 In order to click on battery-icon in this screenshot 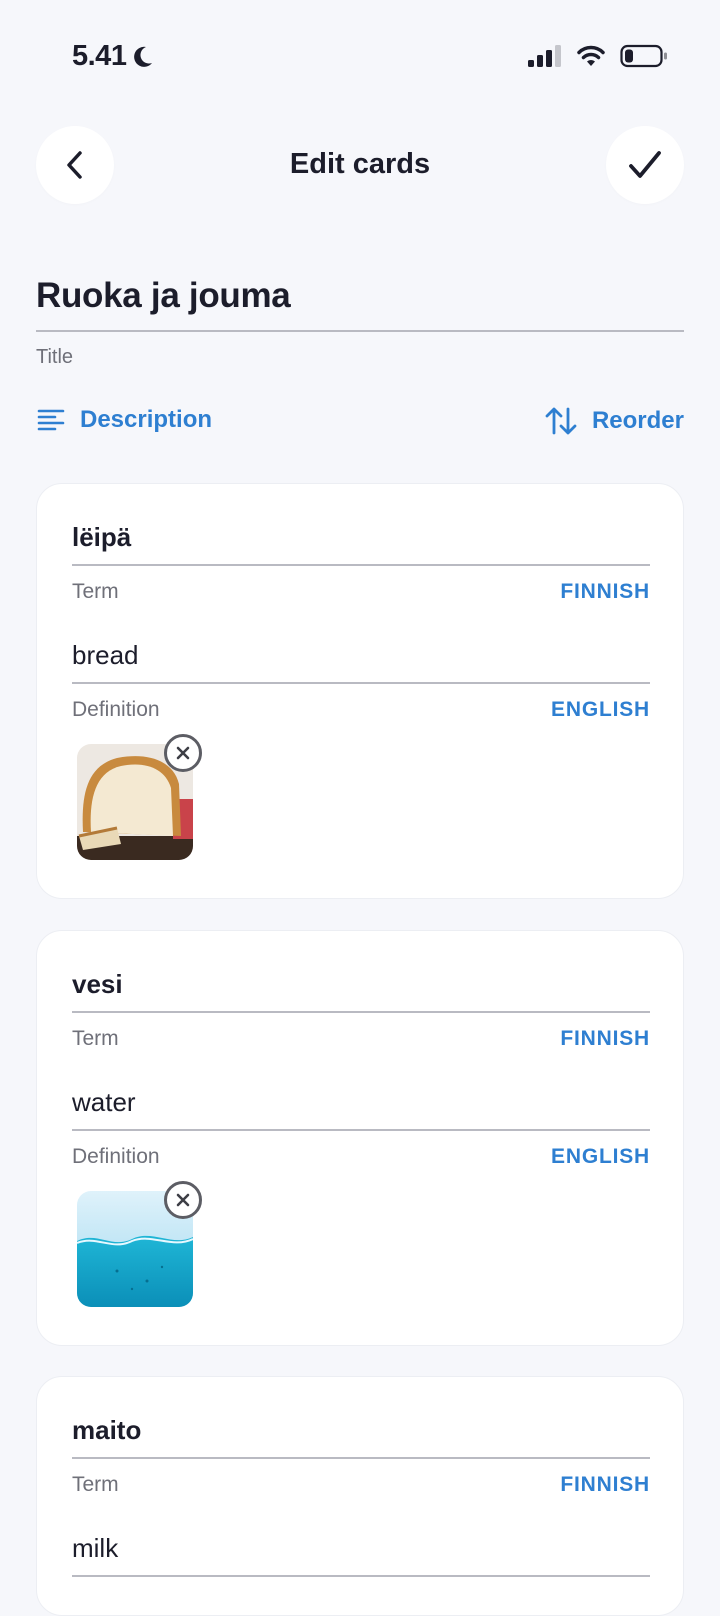, I will do `click(643, 56)`.